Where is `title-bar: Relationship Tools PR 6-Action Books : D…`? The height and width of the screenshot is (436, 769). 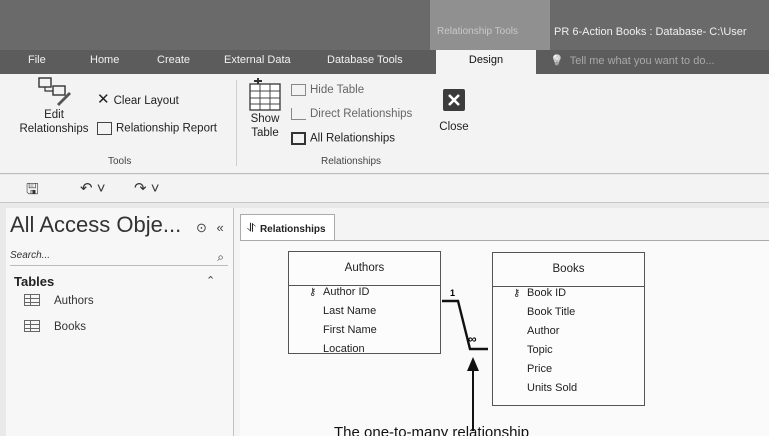
title-bar: Relationship Tools PR 6-Action Books : D… is located at coordinates (384, 25).